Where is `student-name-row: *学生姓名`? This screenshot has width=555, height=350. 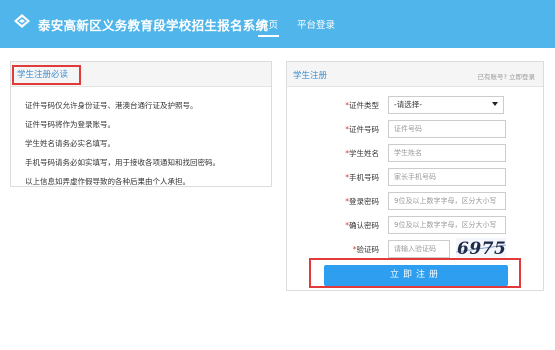
student-name-row: *学生姓名 is located at coordinates (416, 154).